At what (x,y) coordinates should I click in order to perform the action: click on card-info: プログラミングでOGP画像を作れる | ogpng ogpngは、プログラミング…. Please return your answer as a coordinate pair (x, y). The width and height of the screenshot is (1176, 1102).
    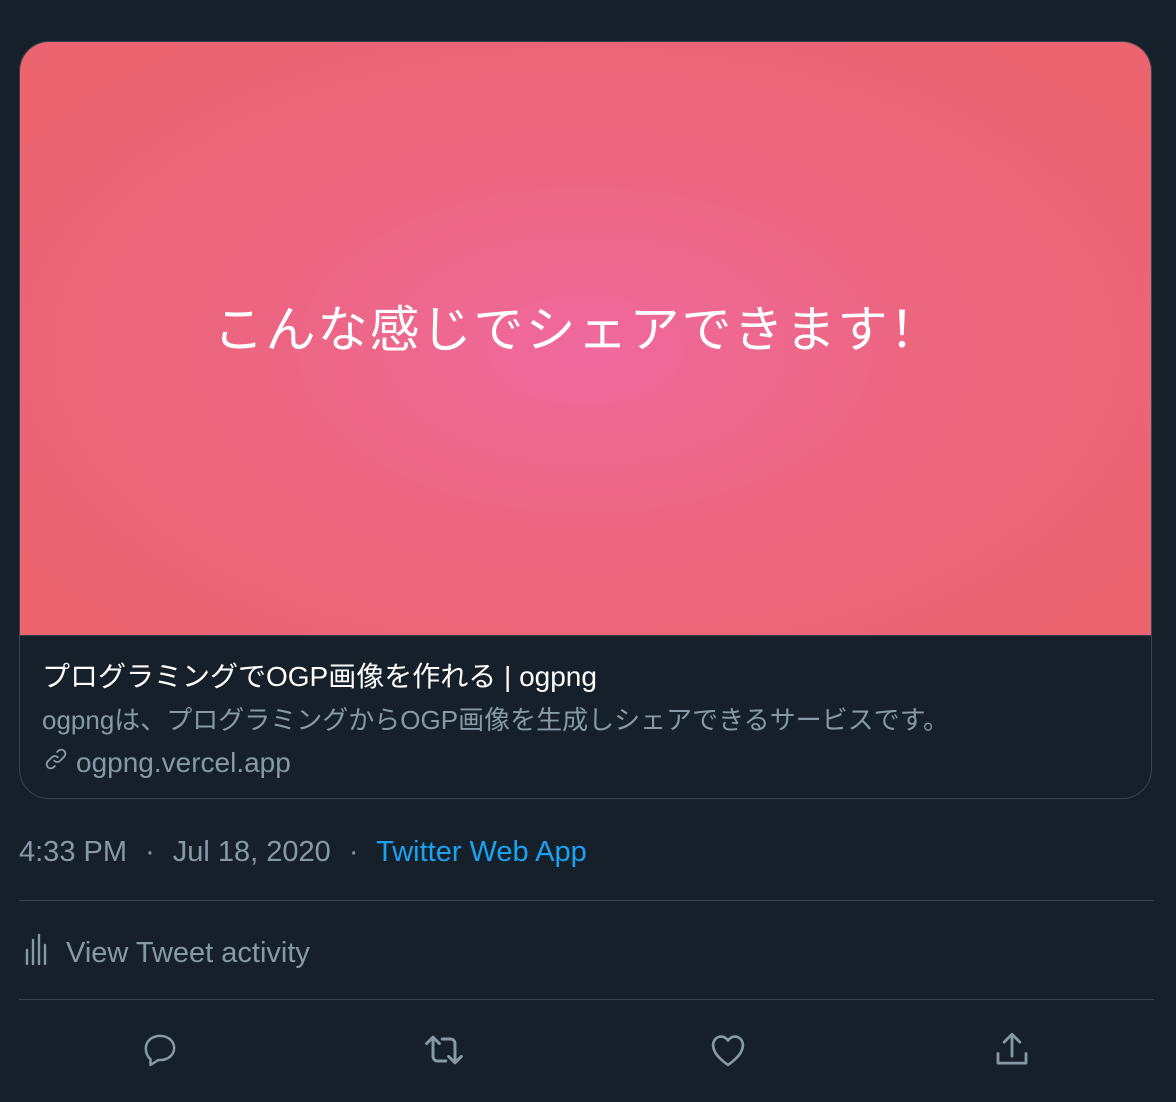
    Looking at the image, I should click on (585, 720).